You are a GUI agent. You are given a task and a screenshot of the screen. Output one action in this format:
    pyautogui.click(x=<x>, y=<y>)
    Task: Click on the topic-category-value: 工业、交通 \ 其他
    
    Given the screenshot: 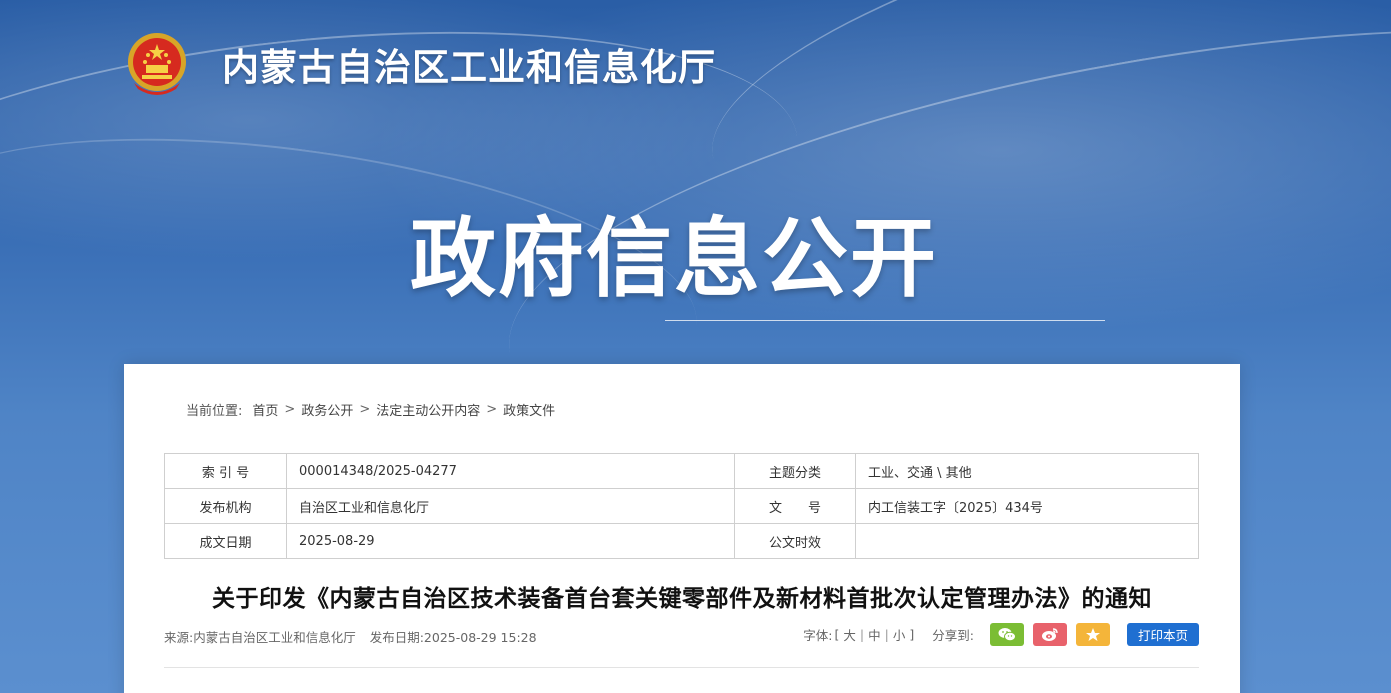 What is the action you would take?
    pyautogui.click(x=1027, y=471)
    